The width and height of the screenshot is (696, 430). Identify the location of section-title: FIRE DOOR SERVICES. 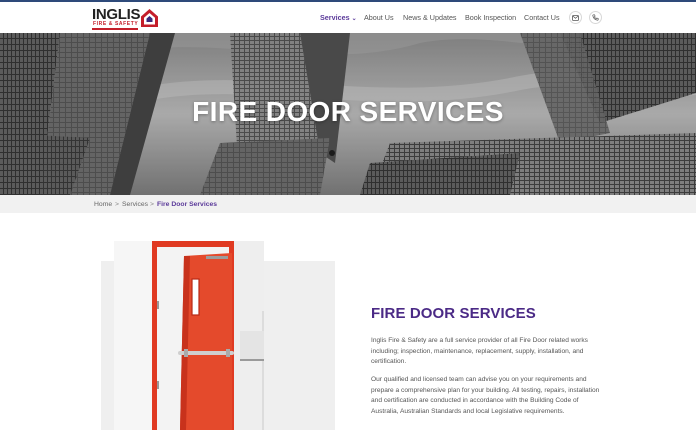
(453, 313).